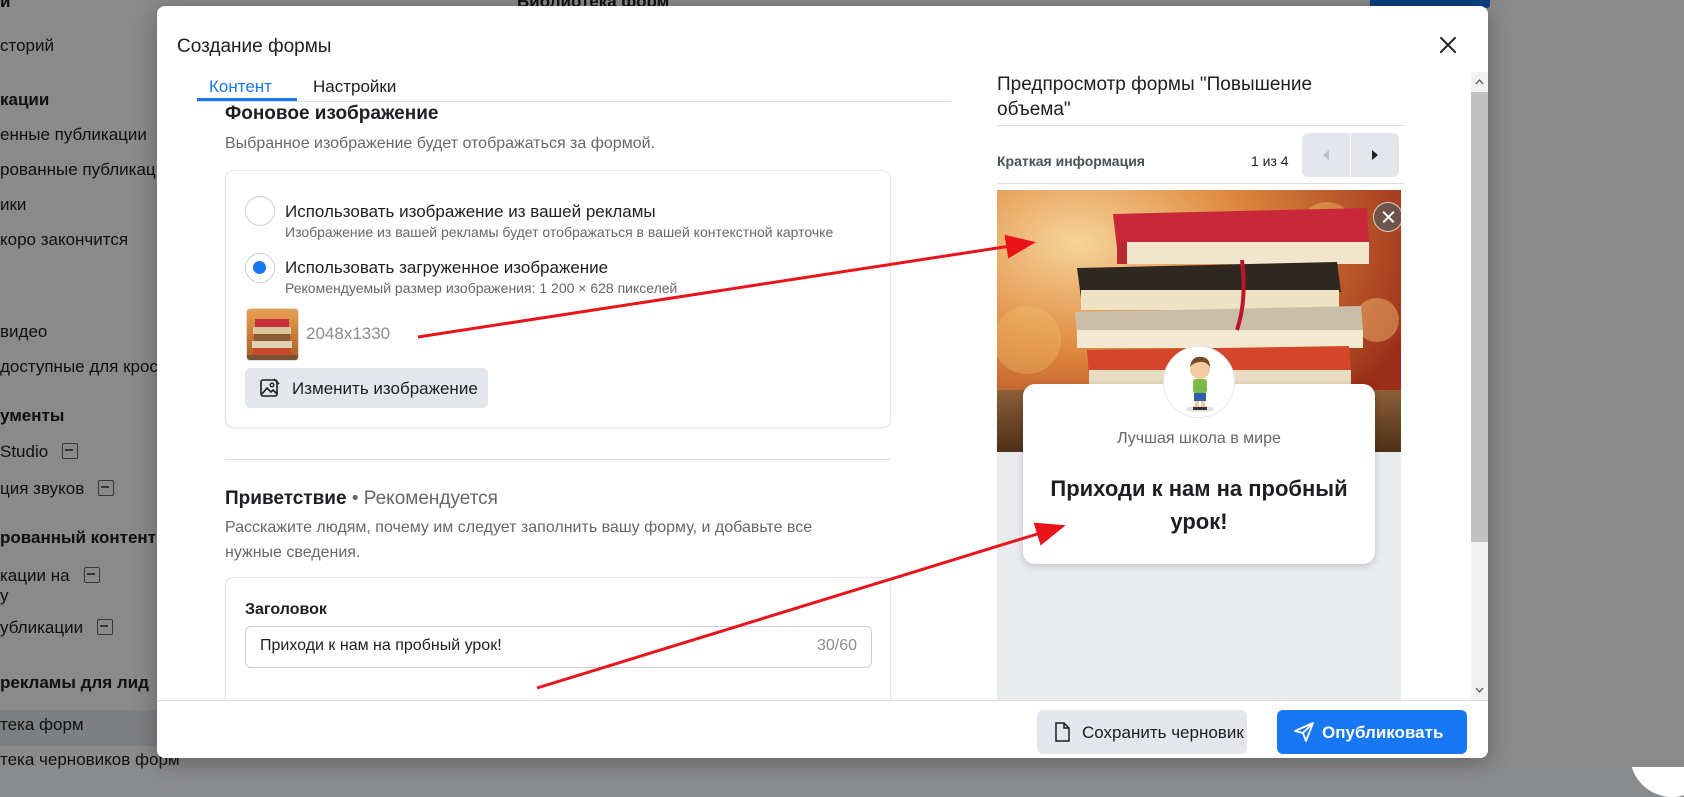 The height and width of the screenshot is (797, 1684). I want to click on save-draft-button: Сохранить черновик, so click(1142, 732).